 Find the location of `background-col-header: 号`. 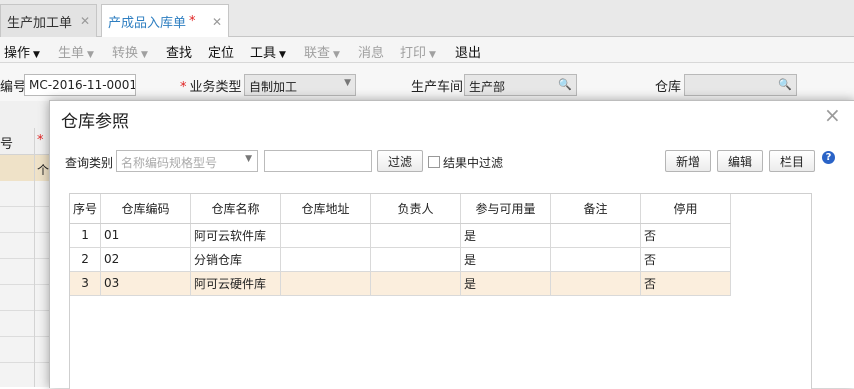

background-col-header: 号 is located at coordinates (7, 144).